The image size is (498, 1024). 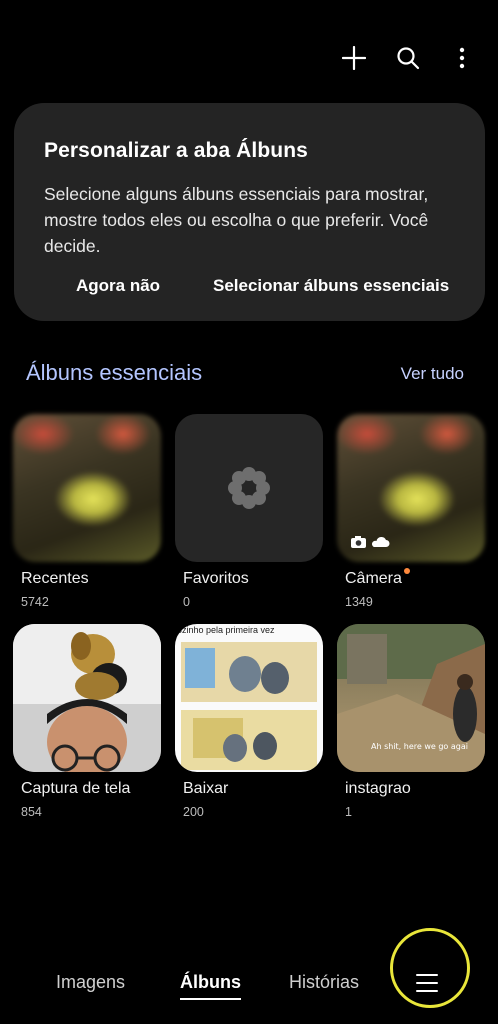 I want to click on camera-icon, so click(x=370, y=542).